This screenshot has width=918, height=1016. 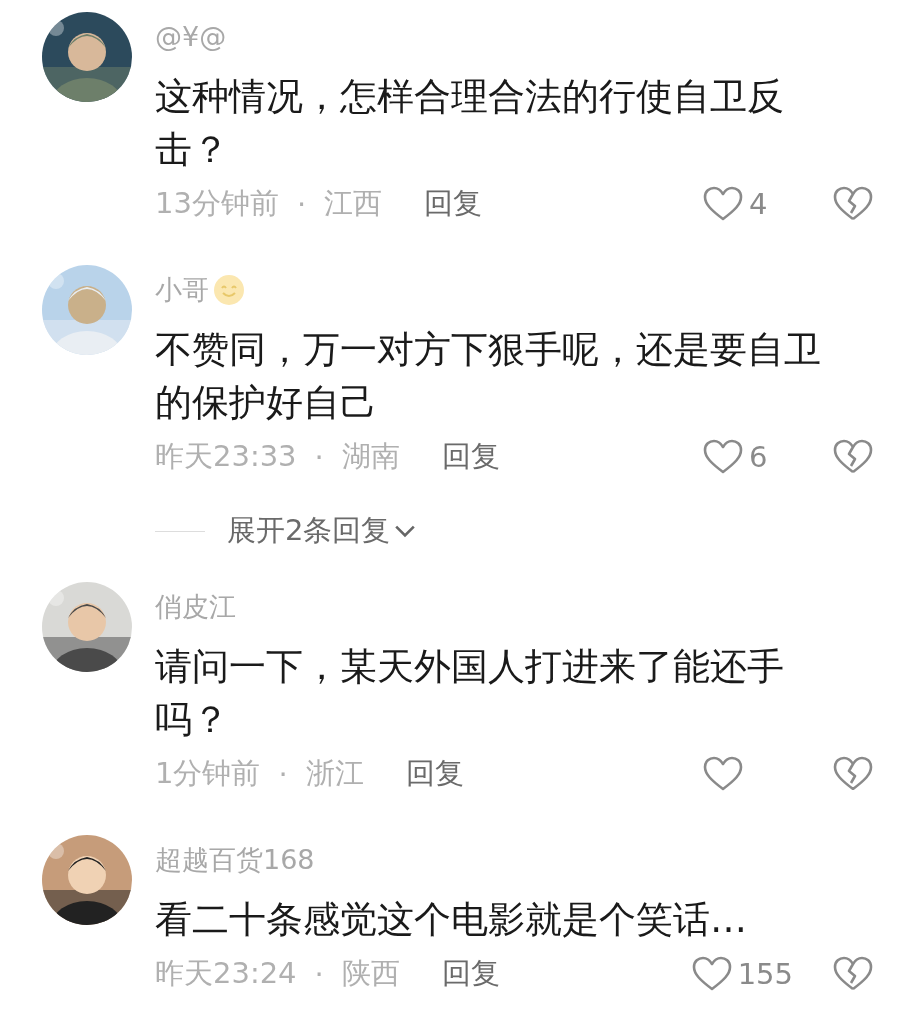 I want to click on comment-time: 1分钟前, so click(x=208, y=773).